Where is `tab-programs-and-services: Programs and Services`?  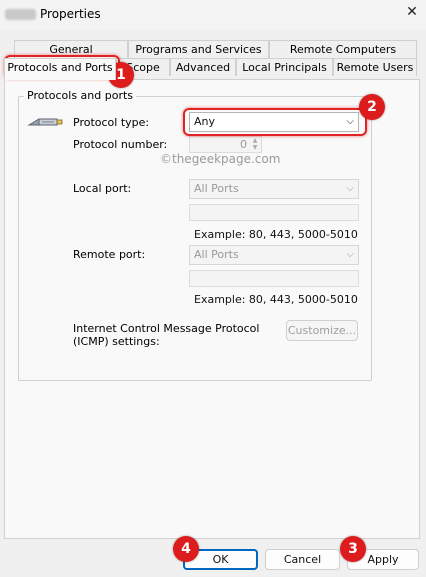
tab-programs-and-services: Programs and Services is located at coordinates (198, 49).